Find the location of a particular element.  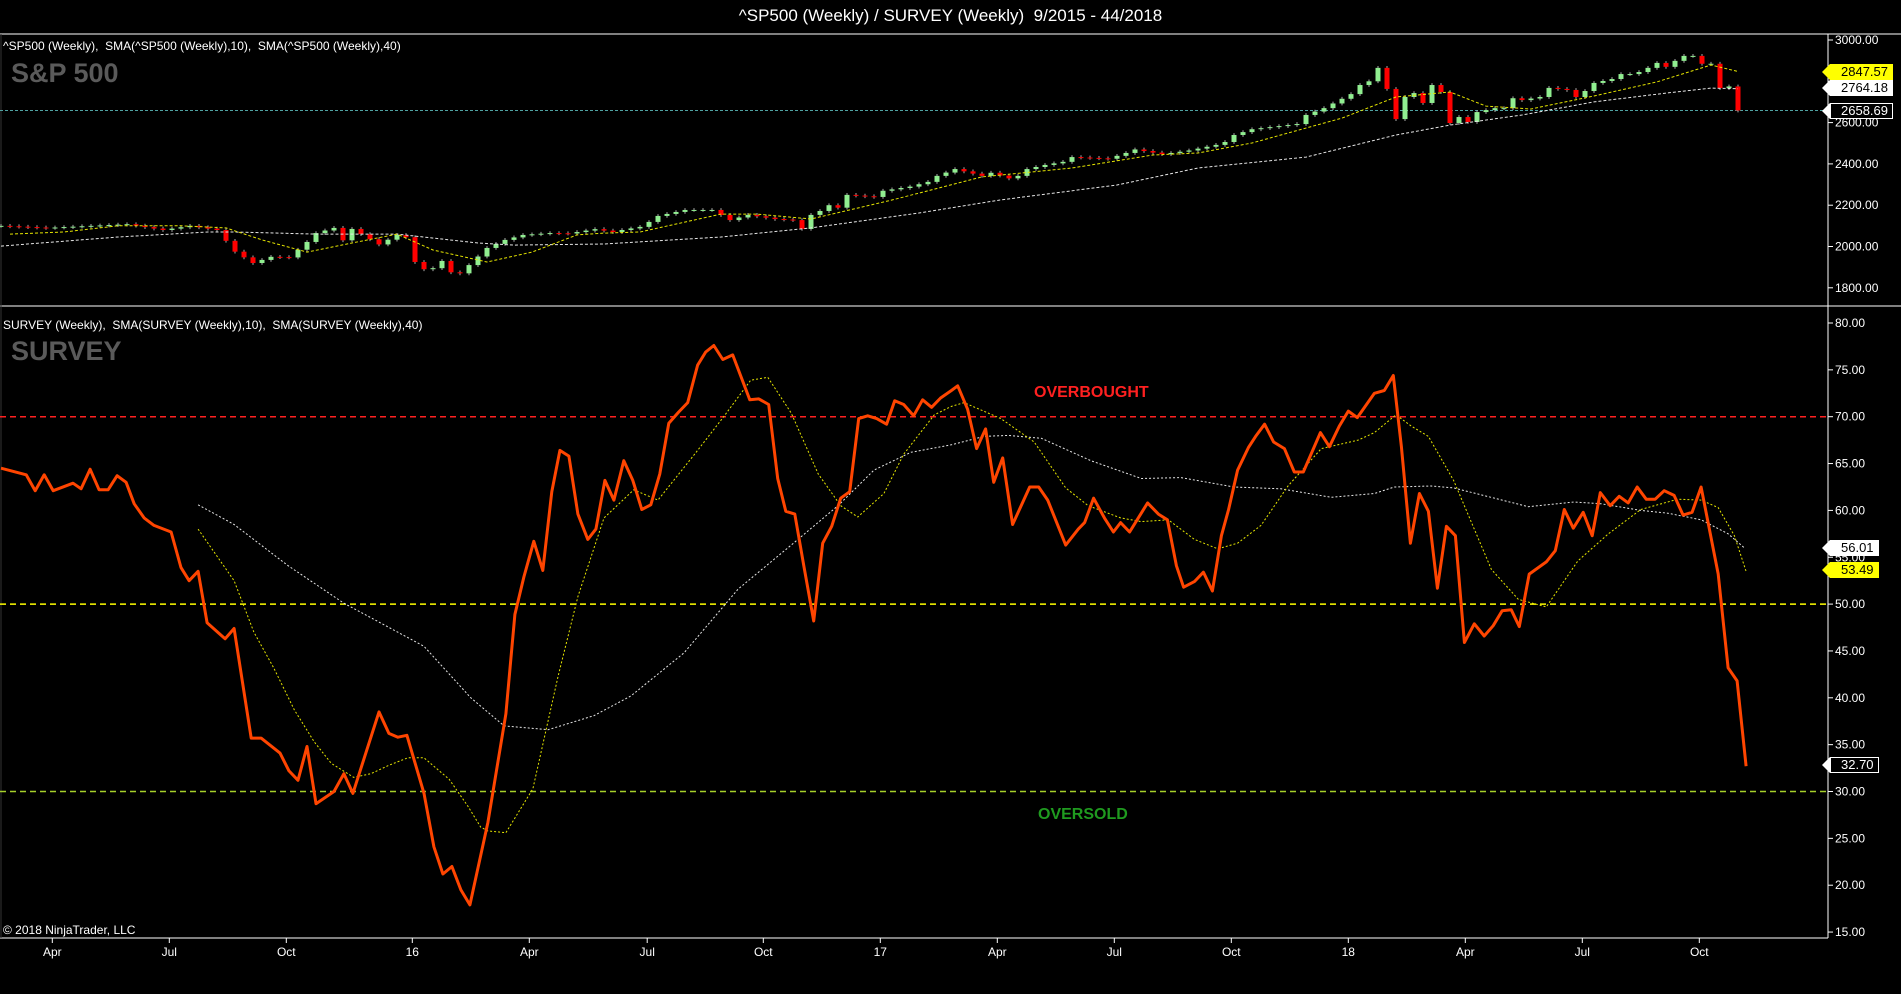

overbought-label: OVERBOUGHT is located at coordinates (1091, 392).